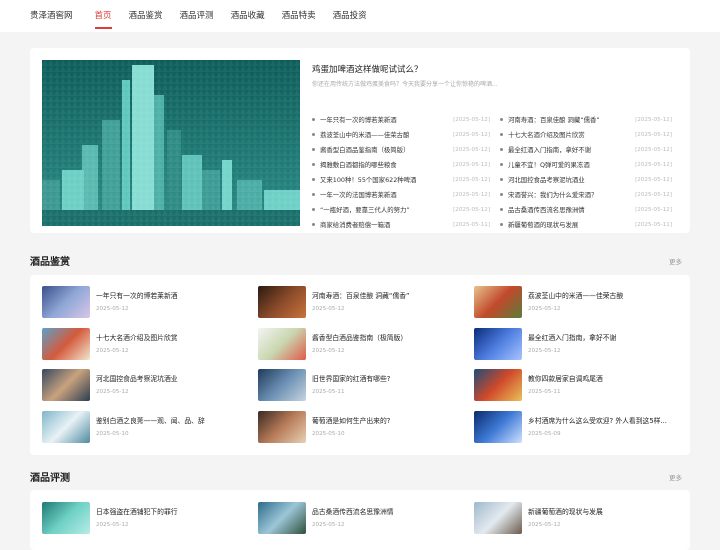 Image resolution: width=720 pixels, height=550 pixels. I want to click on article-title: 十七大名酒介绍及图片欣赏, so click(176, 337).